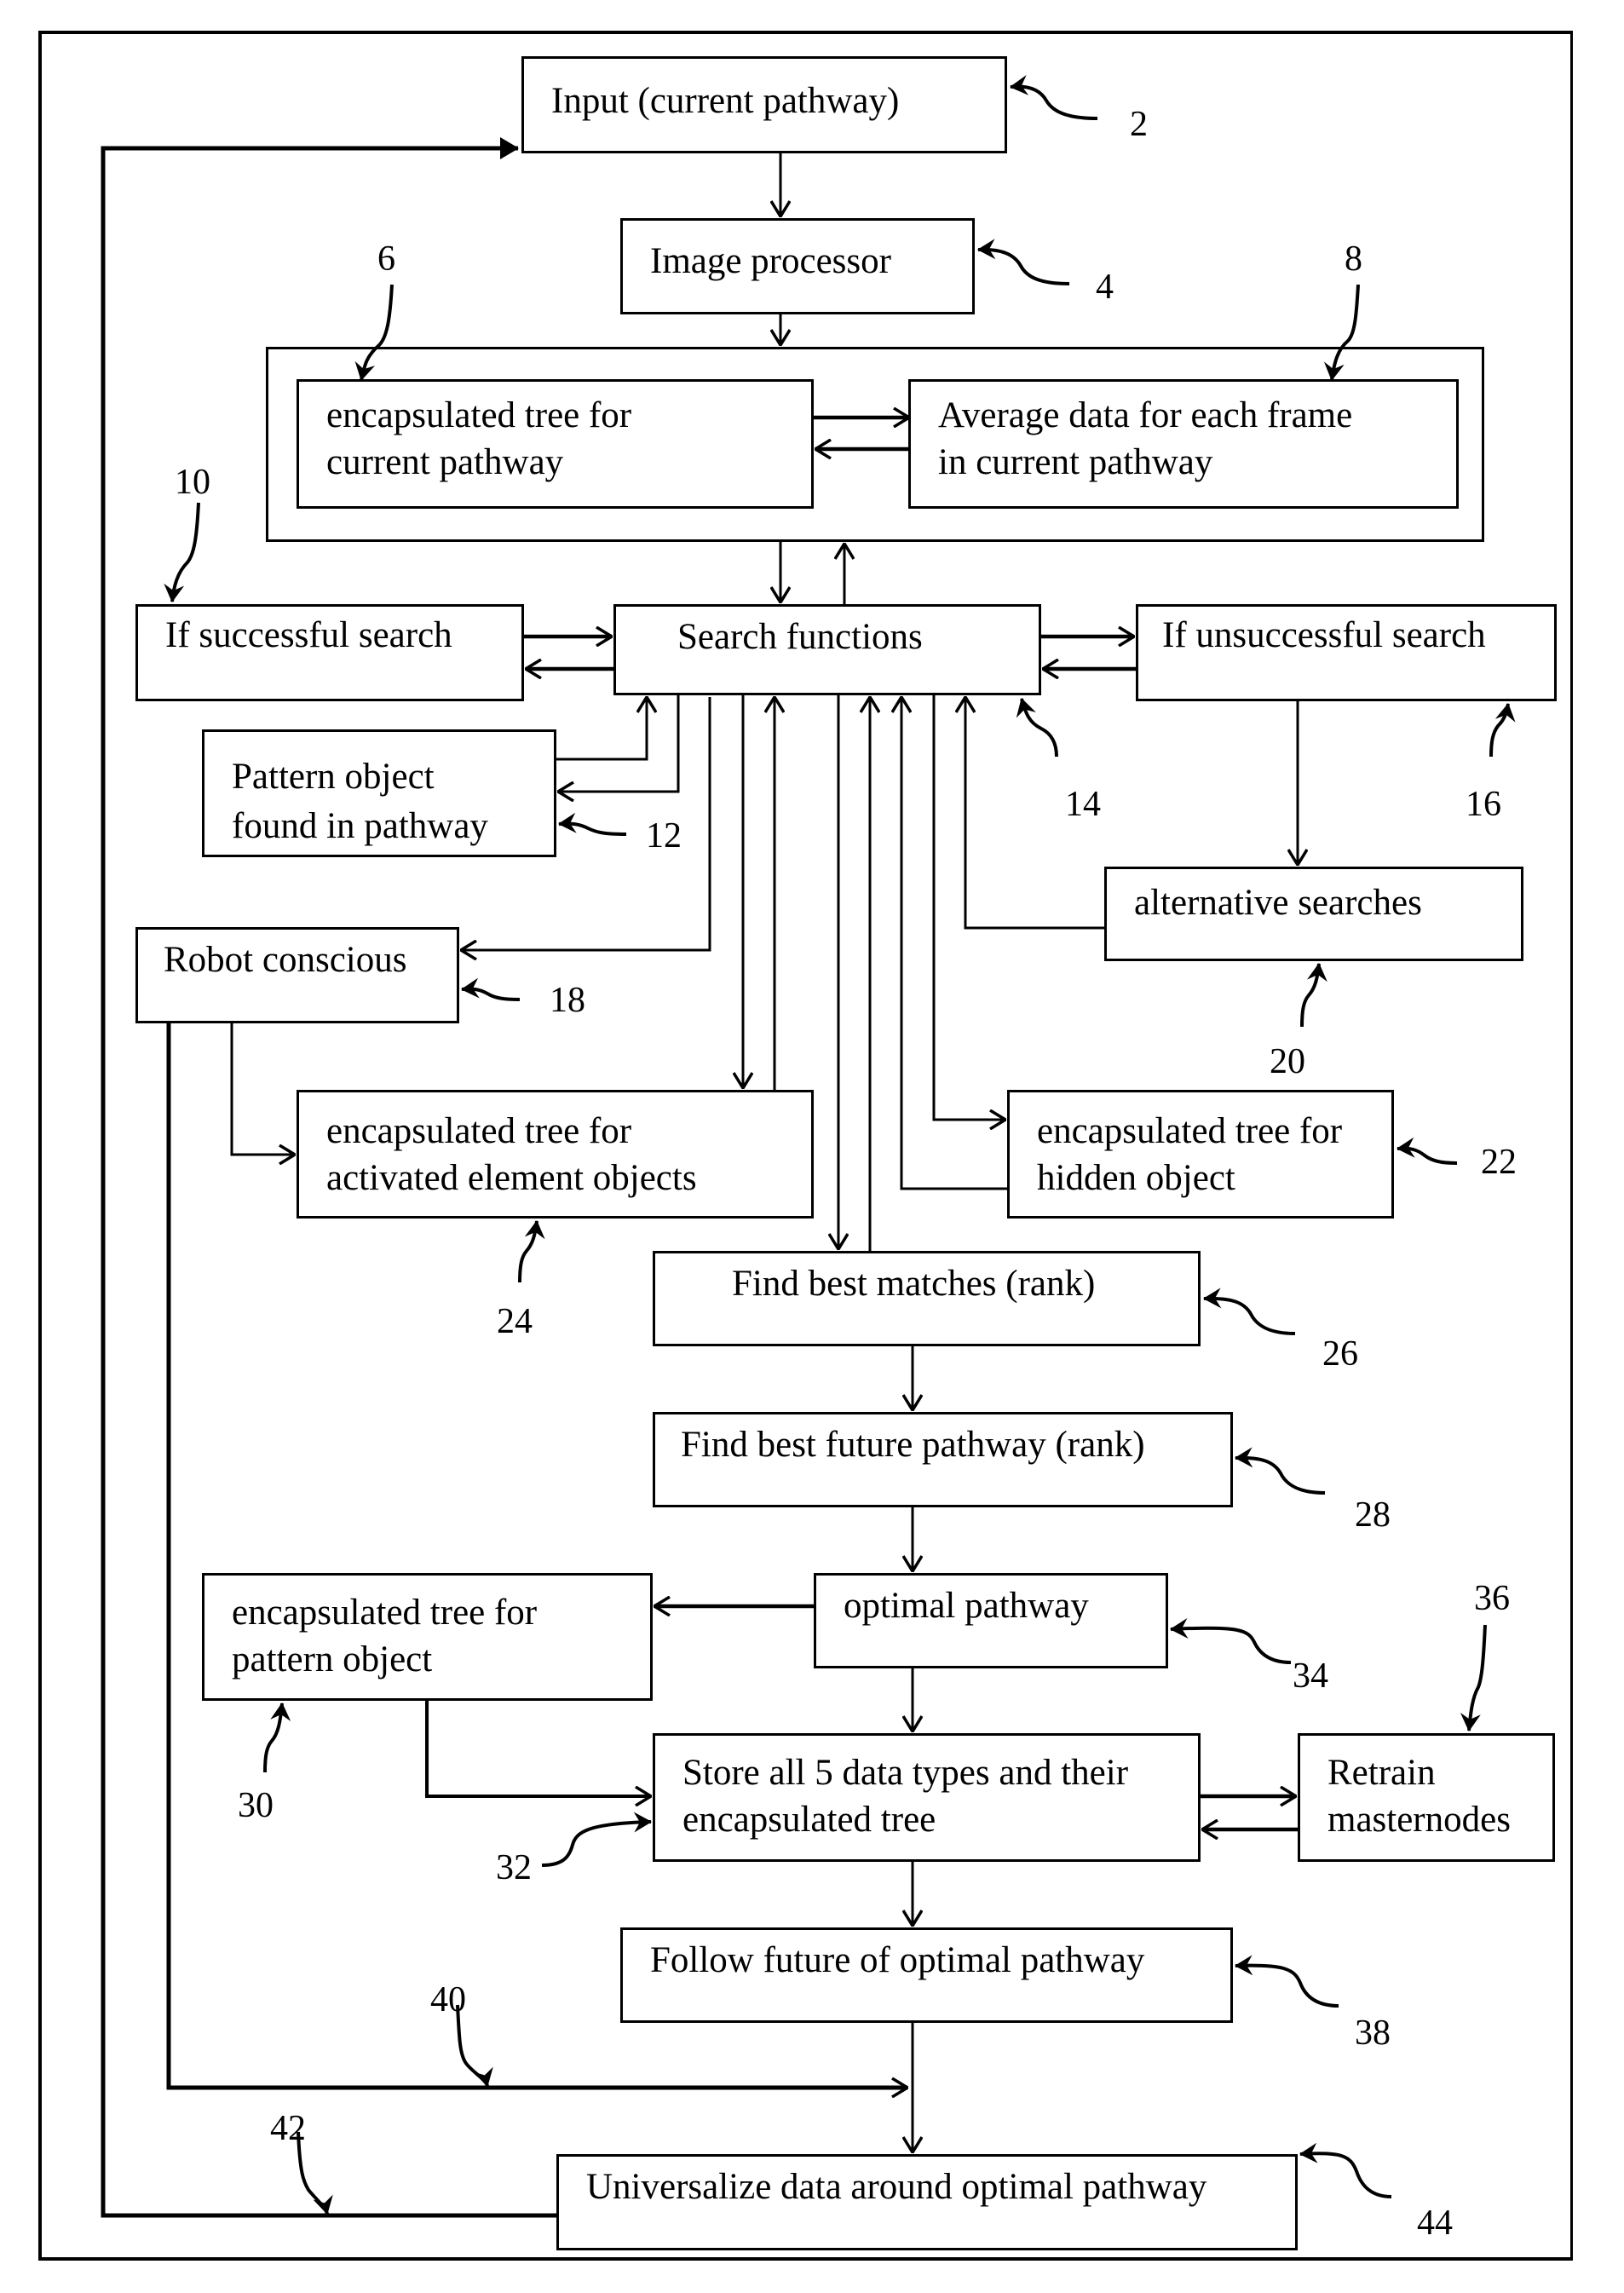 The image size is (1624, 2293). I want to click on edge-patterntree-store, so click(538, 1748).